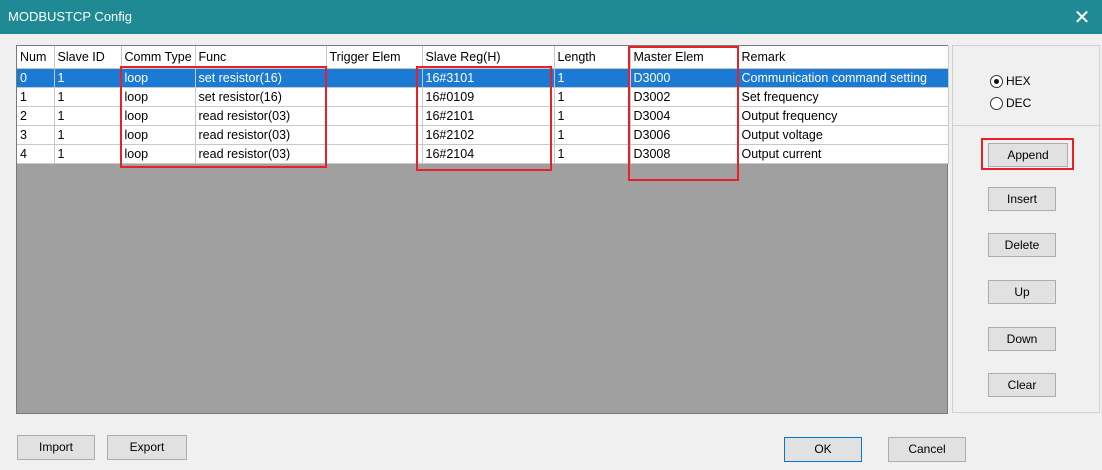 The width and height of the screenshot is (1102, 470). What do you see at coordinates (36, 57) in the screenshot?
I see `col-header-num: Num` at bounding box center [36, 57].